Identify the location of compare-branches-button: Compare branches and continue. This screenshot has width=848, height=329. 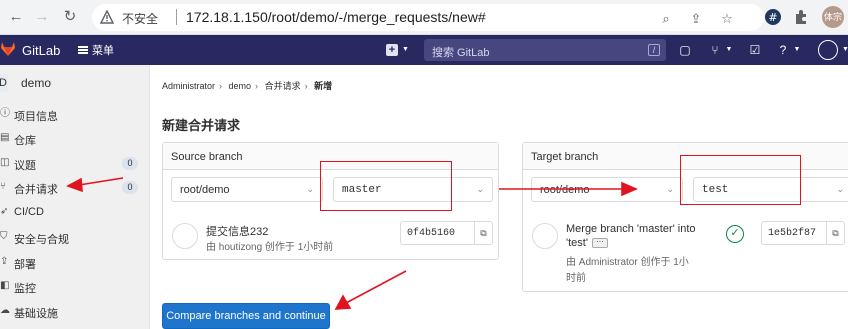
(246, 316).